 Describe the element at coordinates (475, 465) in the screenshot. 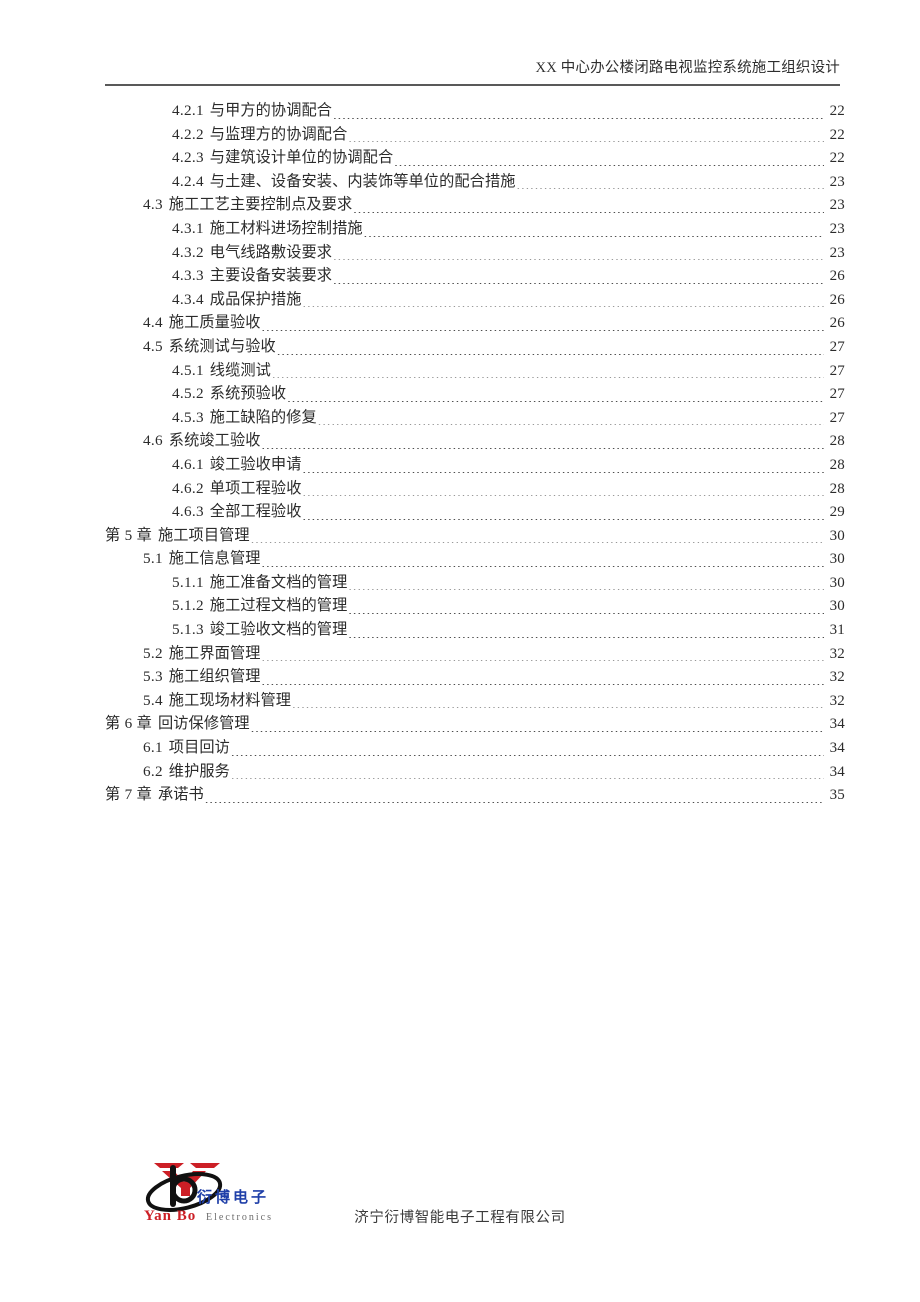

I see `toc-entry: 4.6.1 竣工验收申请 28` at that location.